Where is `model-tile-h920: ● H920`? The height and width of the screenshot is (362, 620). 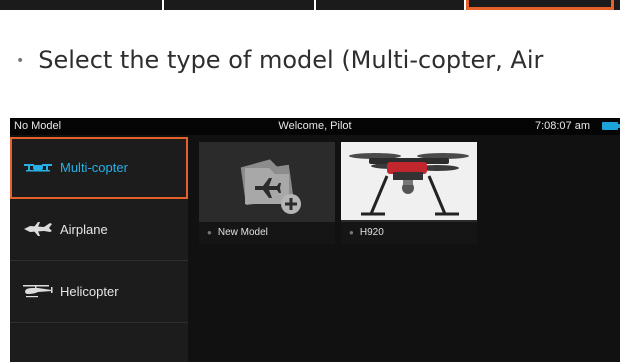
model-tile-h920: ● H920 is located at coordinates (409, 193).